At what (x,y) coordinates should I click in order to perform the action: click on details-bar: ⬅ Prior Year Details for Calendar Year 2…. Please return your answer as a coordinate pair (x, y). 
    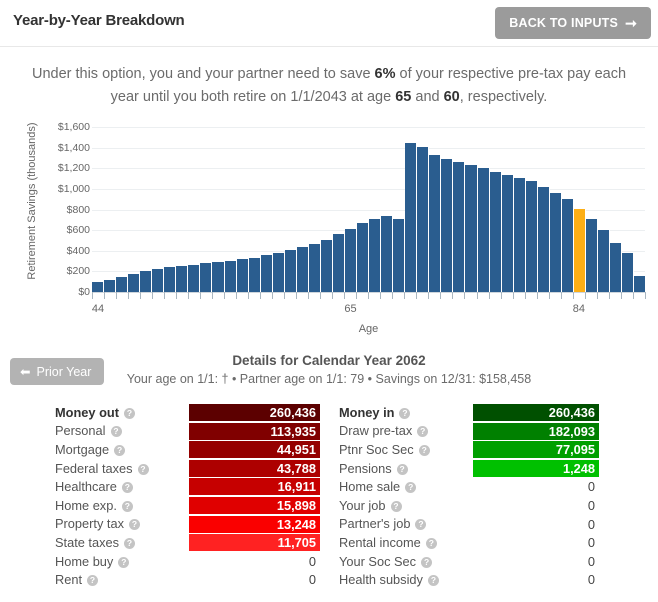
    Looking at the image, I should click on (329, 377).